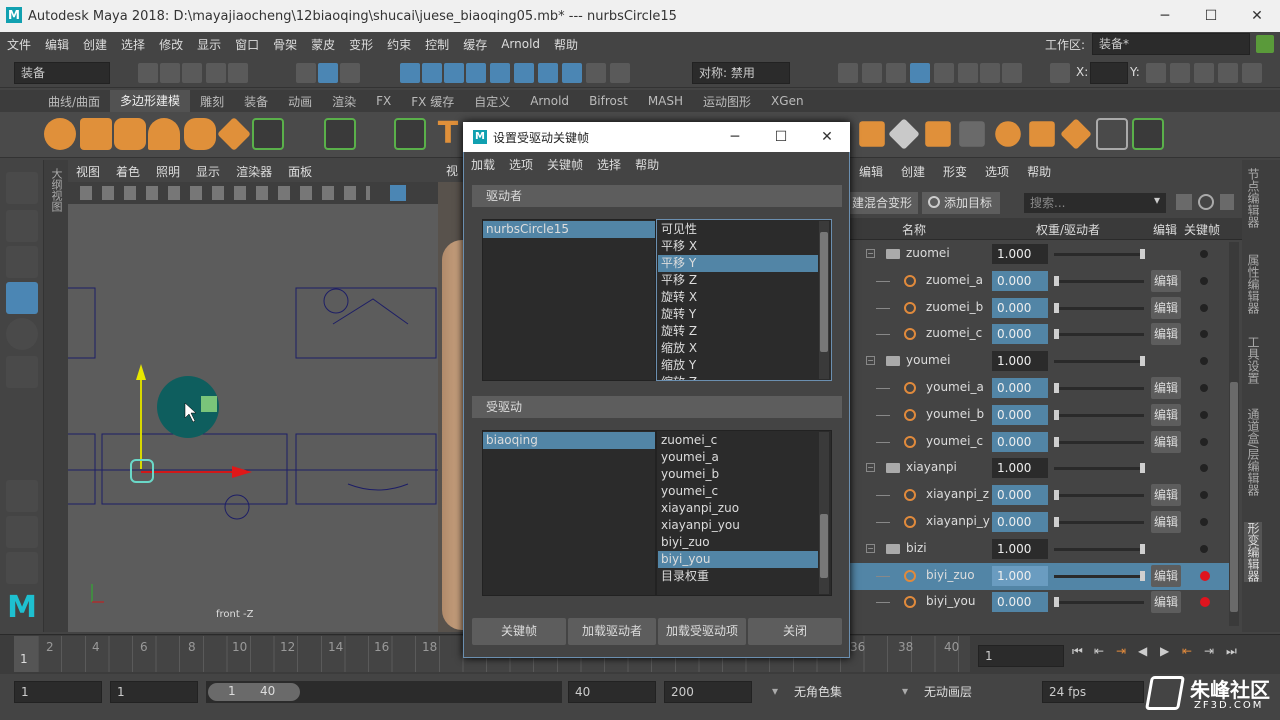 The height and width of the screenshot is (720, 1280). What do you see at coordinates (1020, 468) in the screenshot?
I see `weight-field: 1.000` at bounding box center [1020, 468].